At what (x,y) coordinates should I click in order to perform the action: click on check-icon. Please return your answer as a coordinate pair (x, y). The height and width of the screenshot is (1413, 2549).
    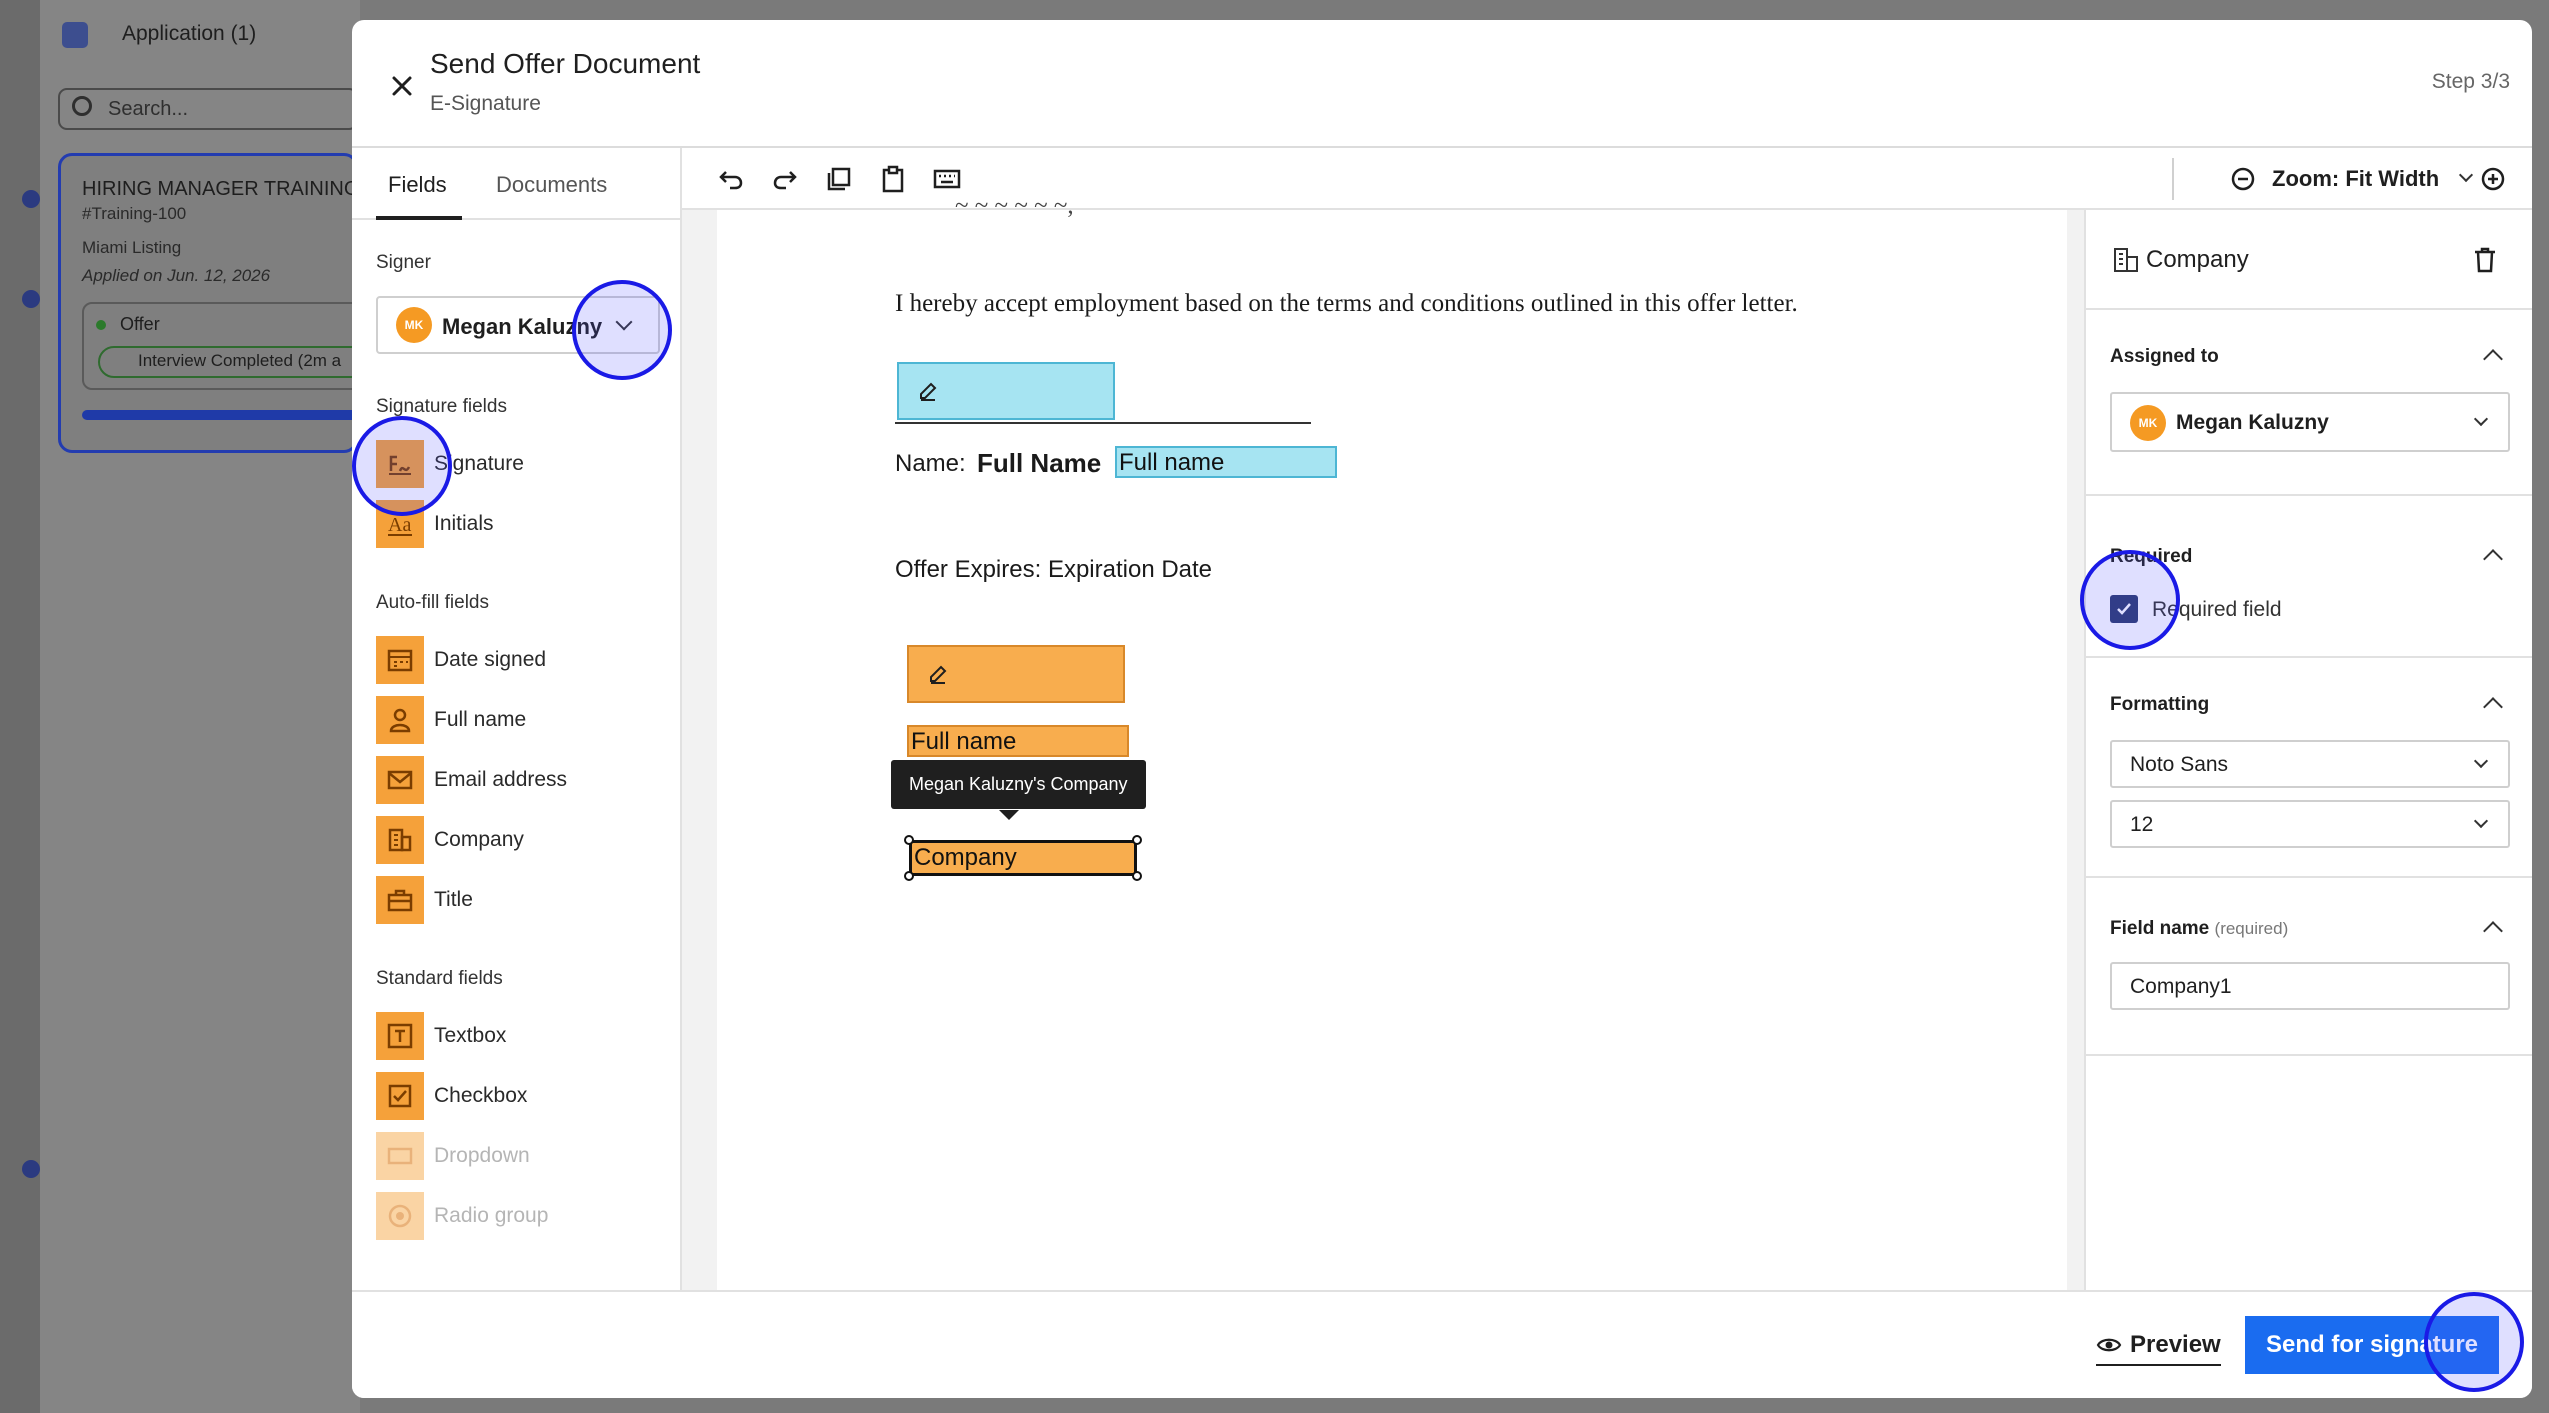
    Looking at the image, I should click on (2124, 609).